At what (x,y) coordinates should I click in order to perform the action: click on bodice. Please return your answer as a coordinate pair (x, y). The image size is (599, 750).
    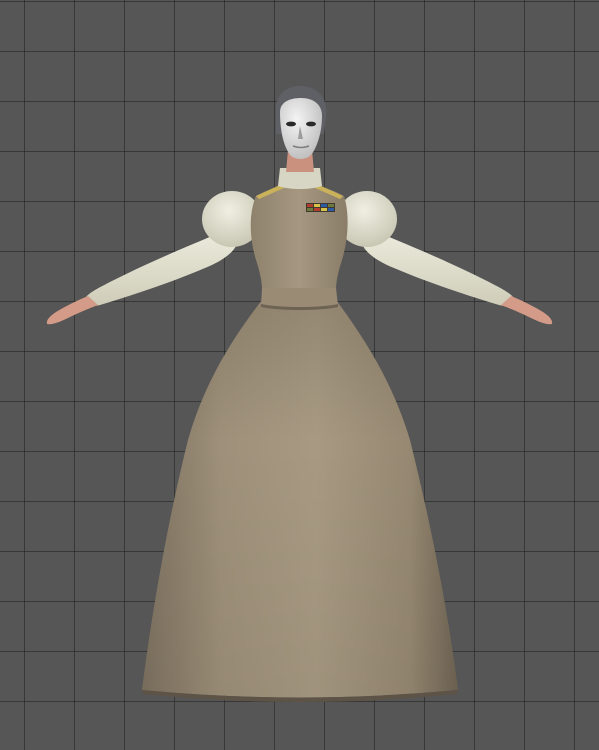
    Looking at the image, I should click on (299, 237).